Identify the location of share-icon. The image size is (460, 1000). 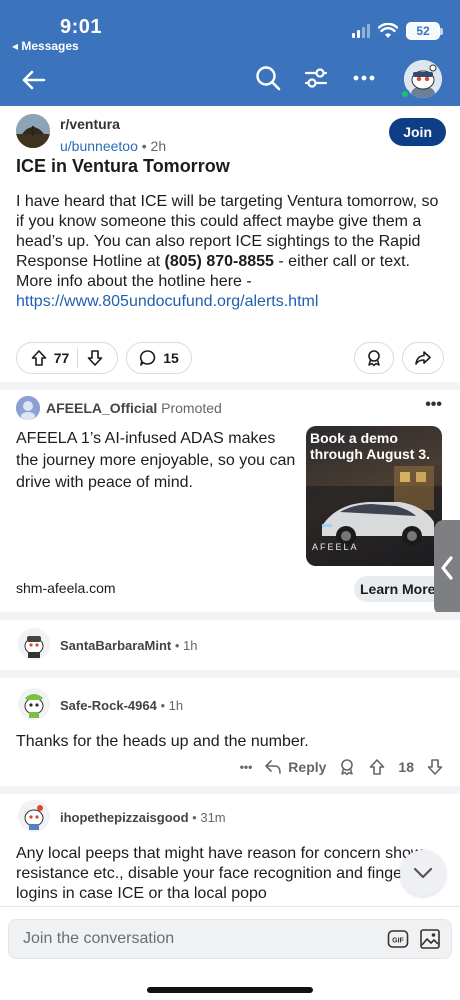
(423, 358).